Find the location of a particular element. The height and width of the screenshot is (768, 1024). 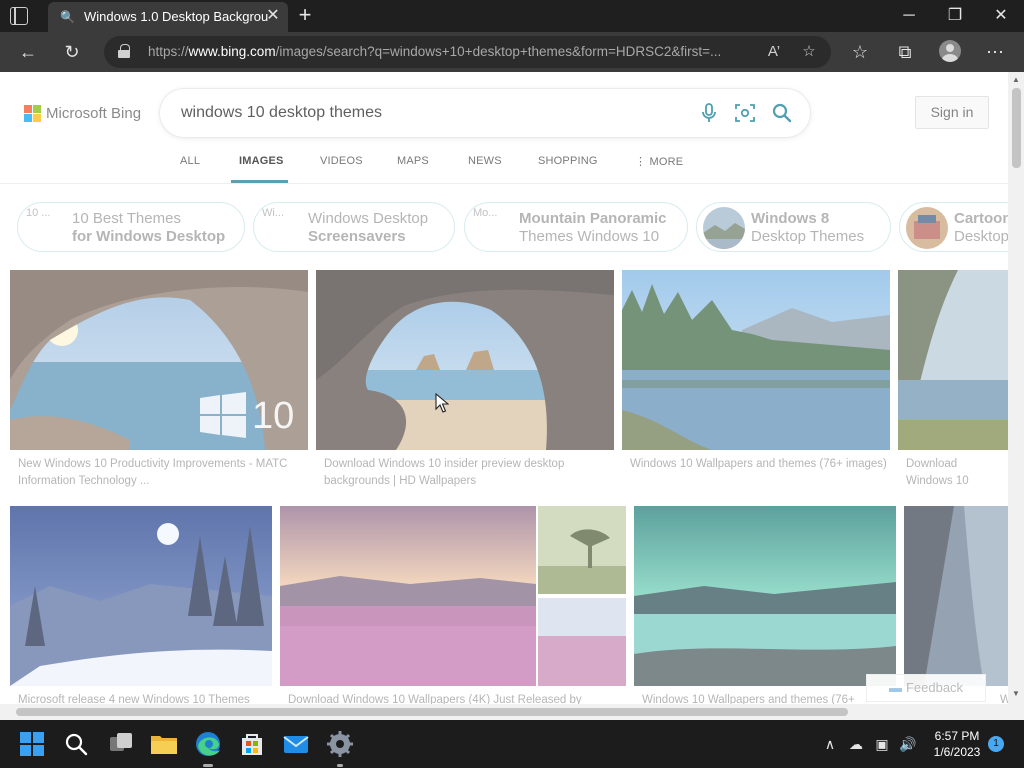

system-clock: 6:57 PM 1/6/2023 is located at coordinates (957, 745).